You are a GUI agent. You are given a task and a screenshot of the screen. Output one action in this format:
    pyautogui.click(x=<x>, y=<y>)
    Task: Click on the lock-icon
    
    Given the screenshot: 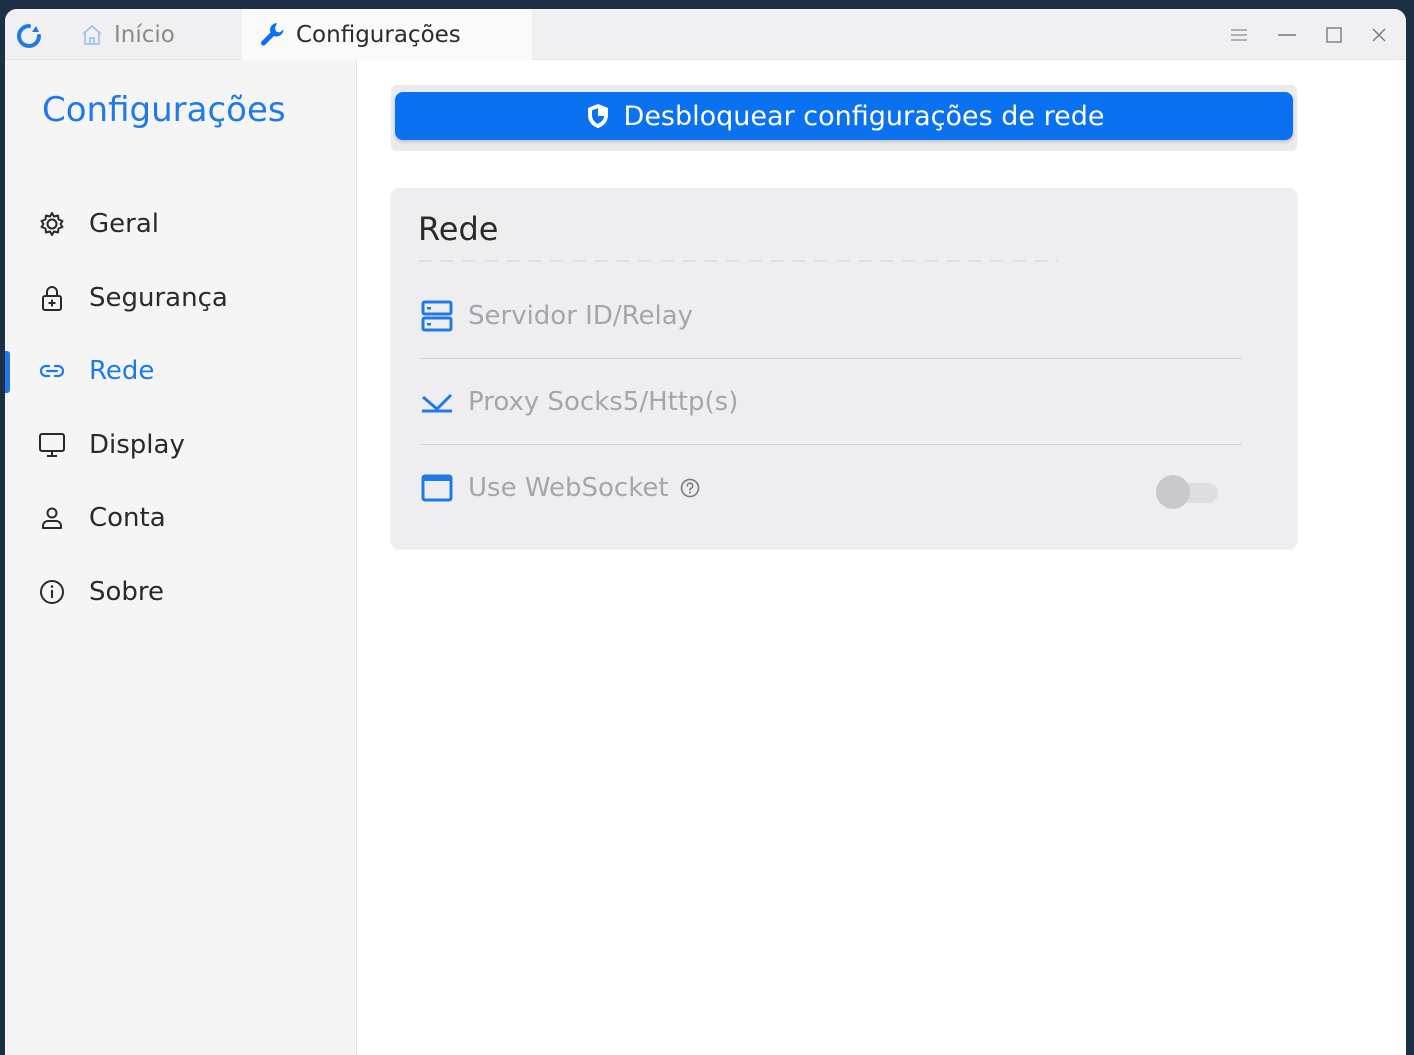 What is the action you would take?
    pyautogui.click(x=52, y=298)
    